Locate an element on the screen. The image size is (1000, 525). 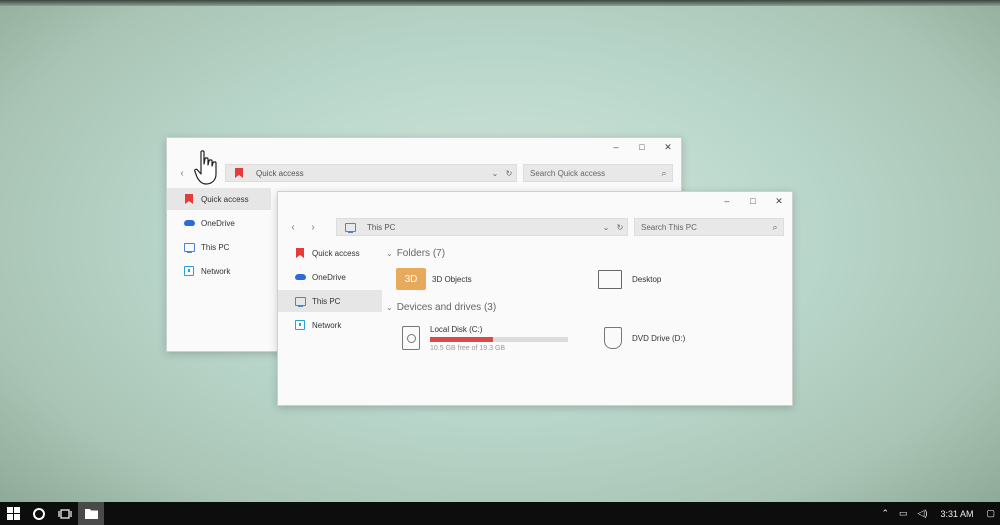
folders-section-header: ⌄ Folders (7) is located at coordinates (586, 253).